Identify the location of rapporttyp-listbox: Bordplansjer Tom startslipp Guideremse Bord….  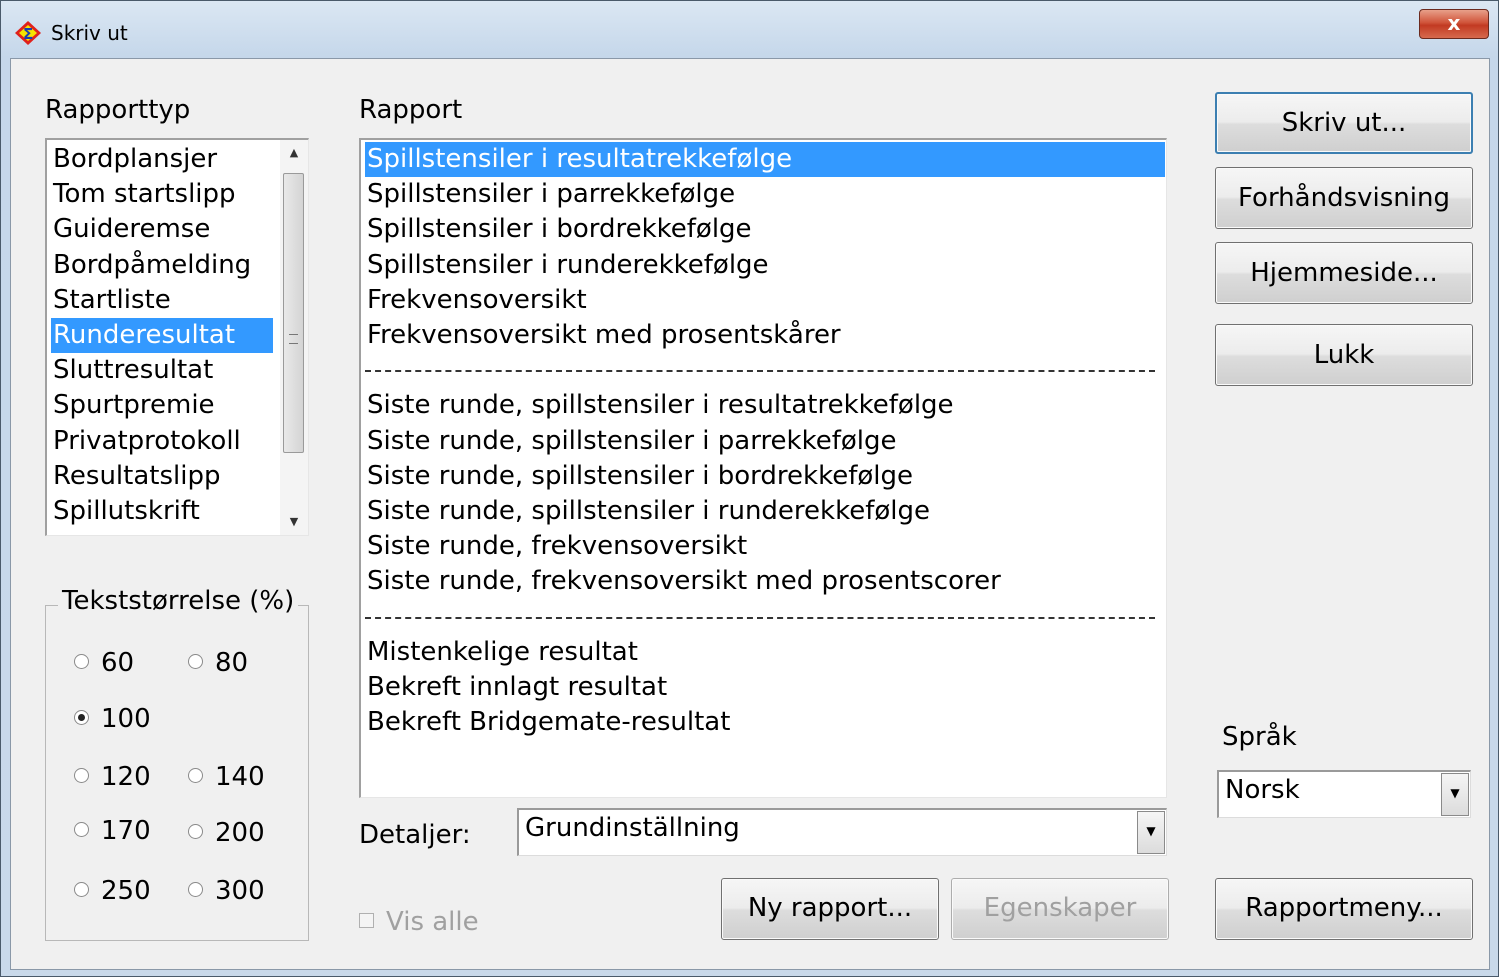
(177, 337).